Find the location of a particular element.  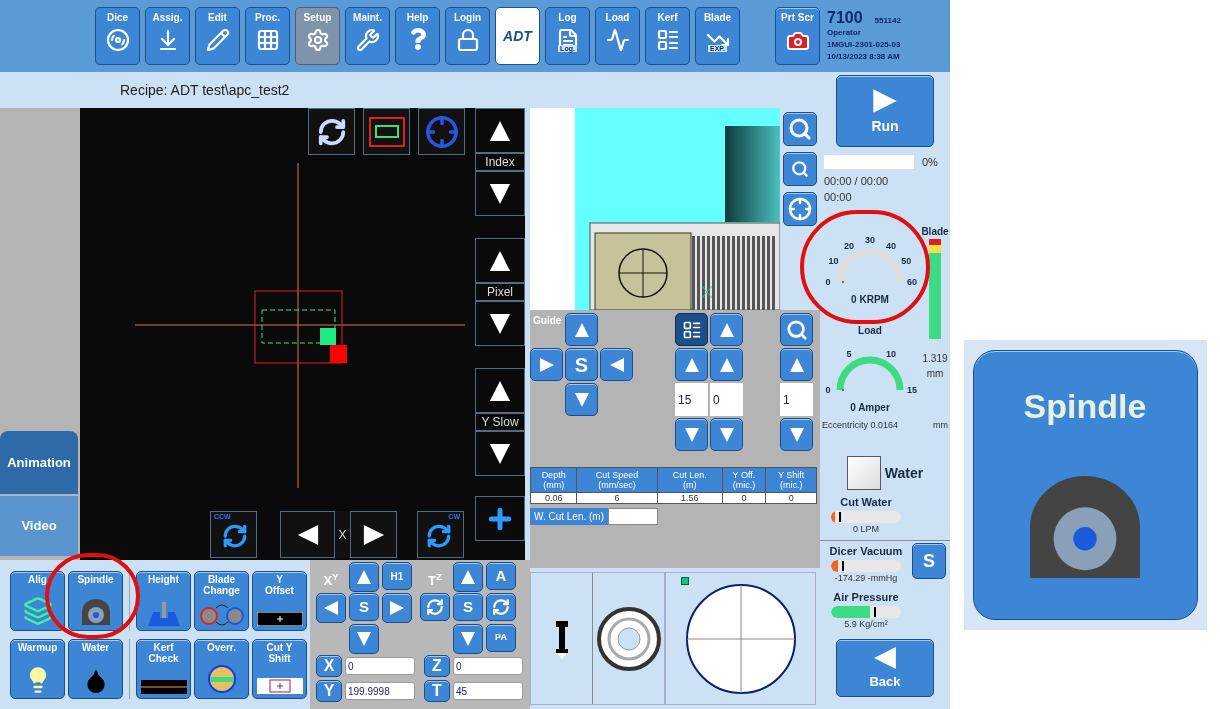

zoom-in-button is located at coordinates (800, 129).